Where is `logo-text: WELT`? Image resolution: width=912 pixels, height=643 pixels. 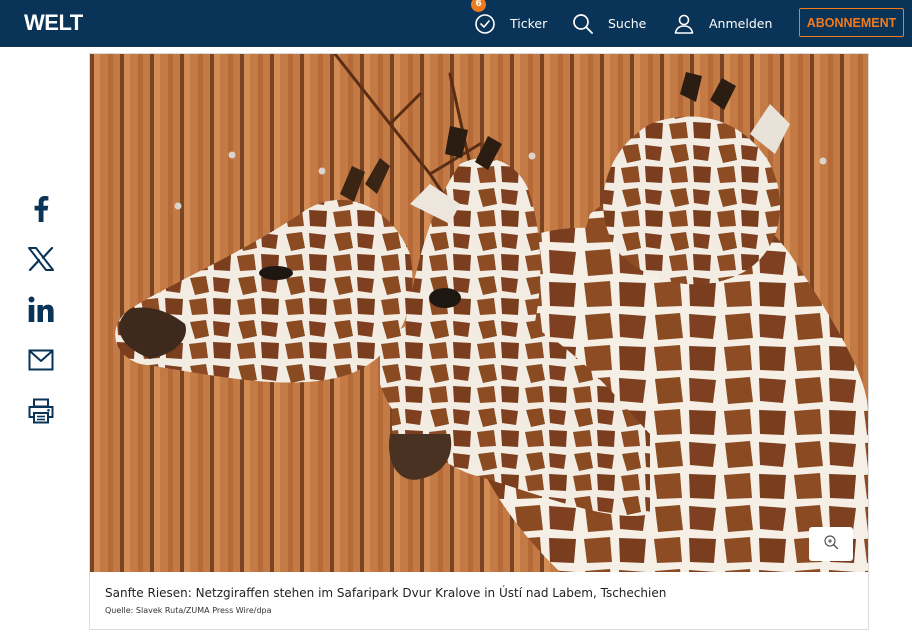
logo-text: WELT is located at coordinates (53, 22).